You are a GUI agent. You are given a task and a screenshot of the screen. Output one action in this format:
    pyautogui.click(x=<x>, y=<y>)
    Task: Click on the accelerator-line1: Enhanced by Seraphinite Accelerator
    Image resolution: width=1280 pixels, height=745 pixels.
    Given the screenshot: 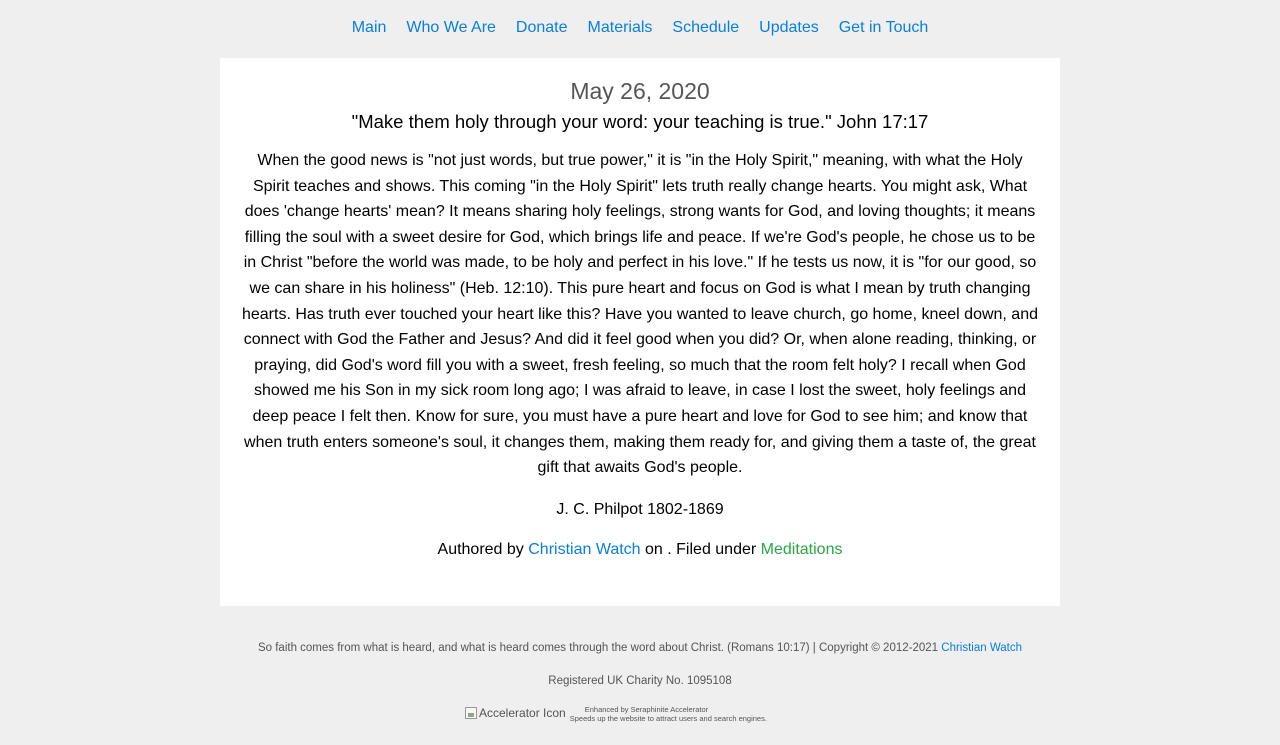 What is the action you would take?
    pyautogui.click(x=646, y=709)
    